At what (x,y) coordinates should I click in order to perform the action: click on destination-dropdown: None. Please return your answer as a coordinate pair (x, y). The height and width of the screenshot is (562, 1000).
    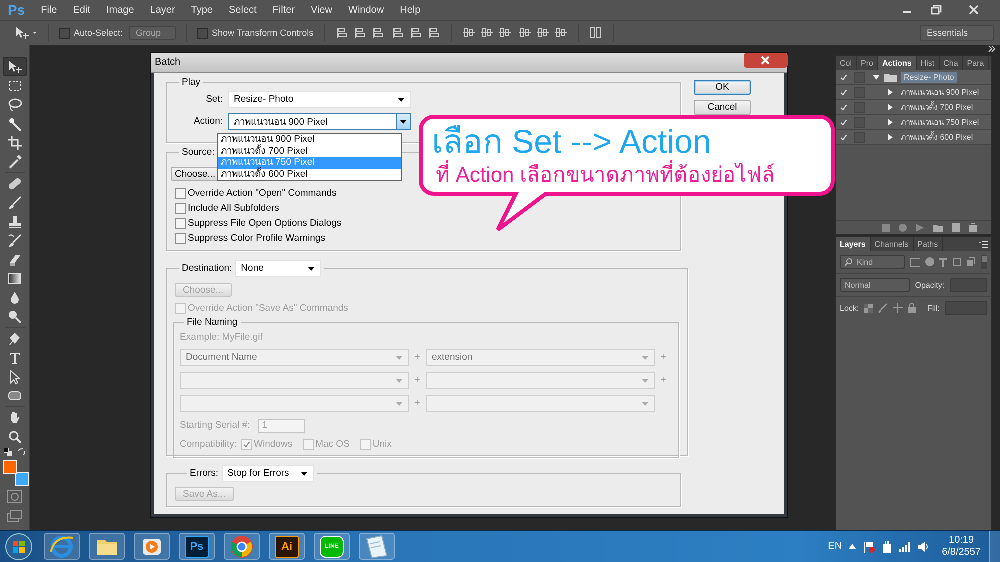
    Looking at the image, I should click on (278, 268).